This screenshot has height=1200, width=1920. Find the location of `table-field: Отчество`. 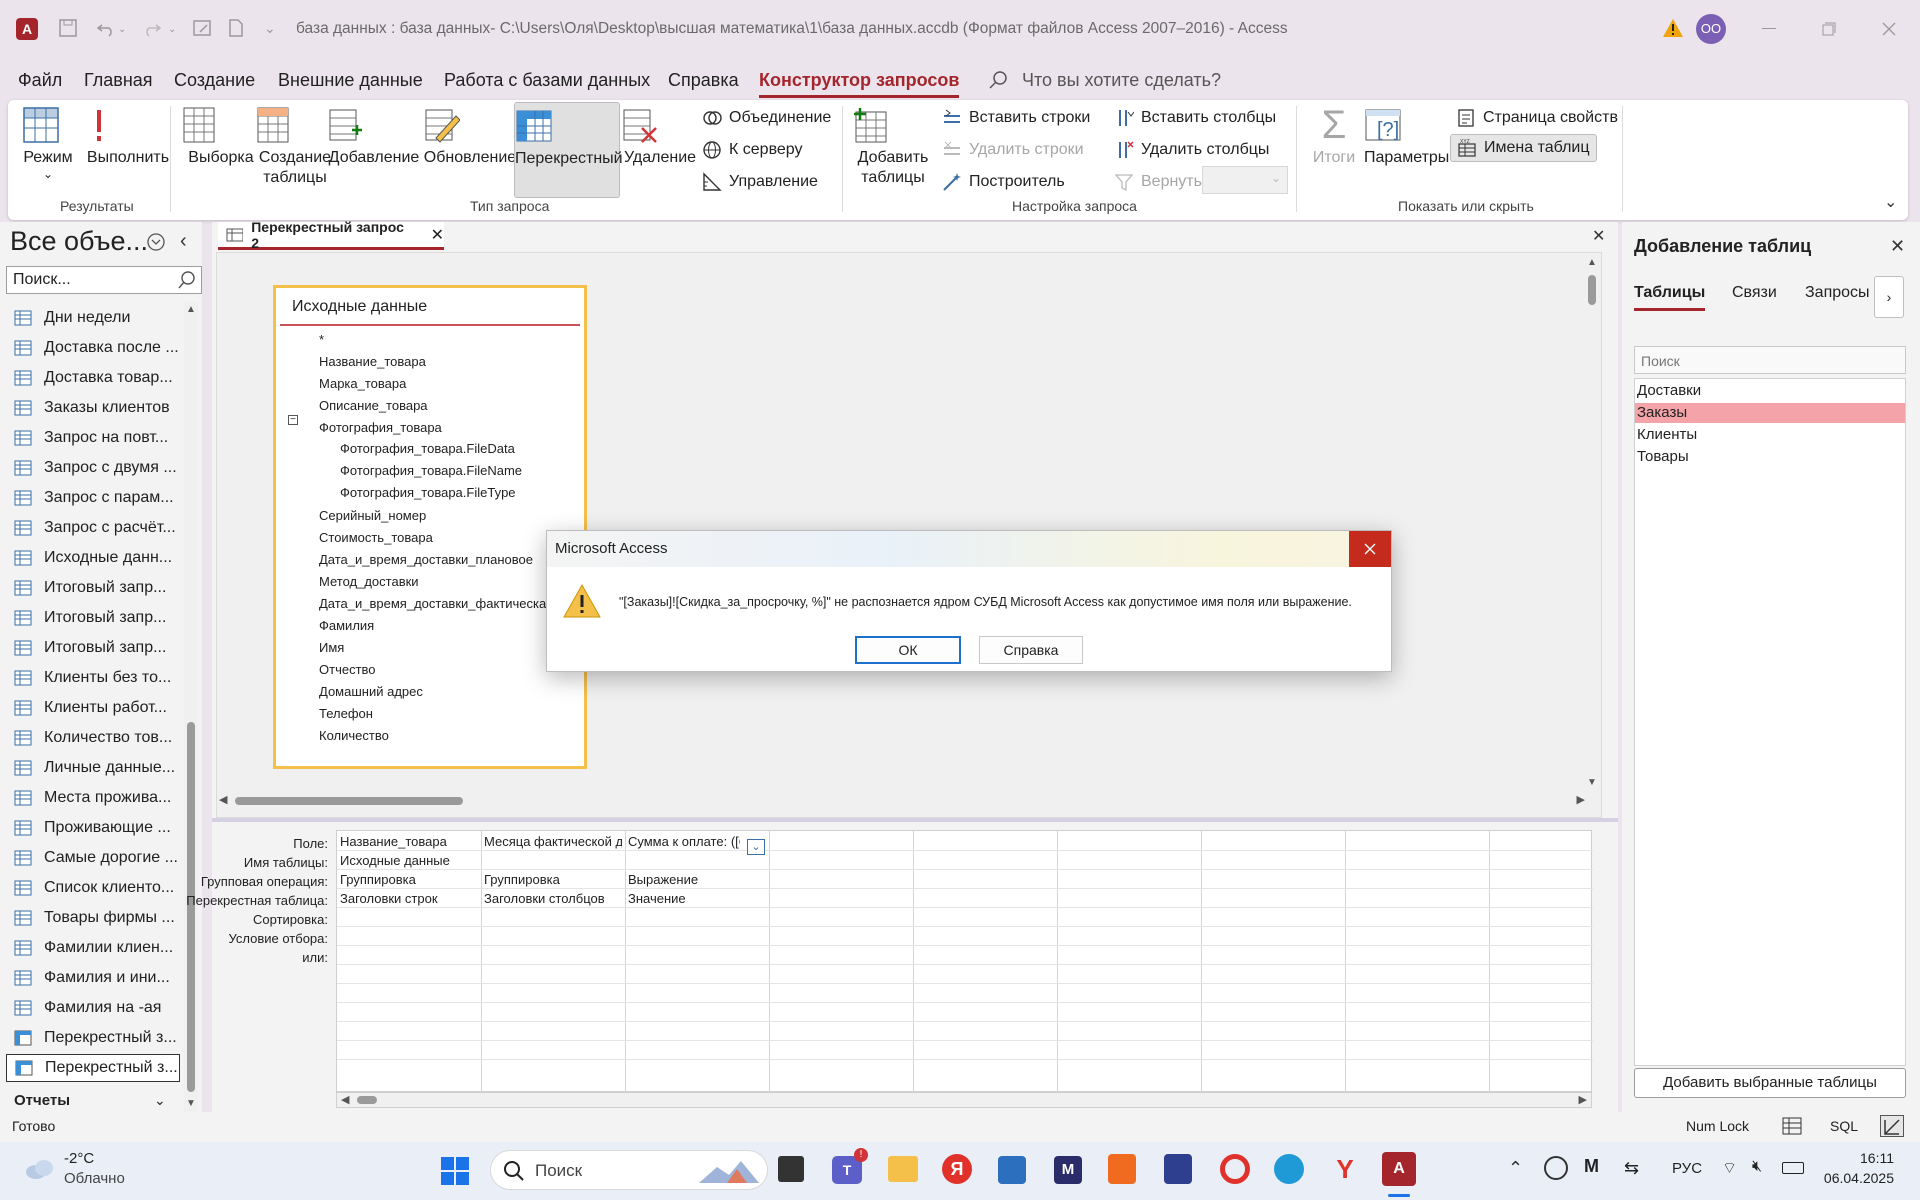

table-field: Отчество is located at coordinates (347, 669).